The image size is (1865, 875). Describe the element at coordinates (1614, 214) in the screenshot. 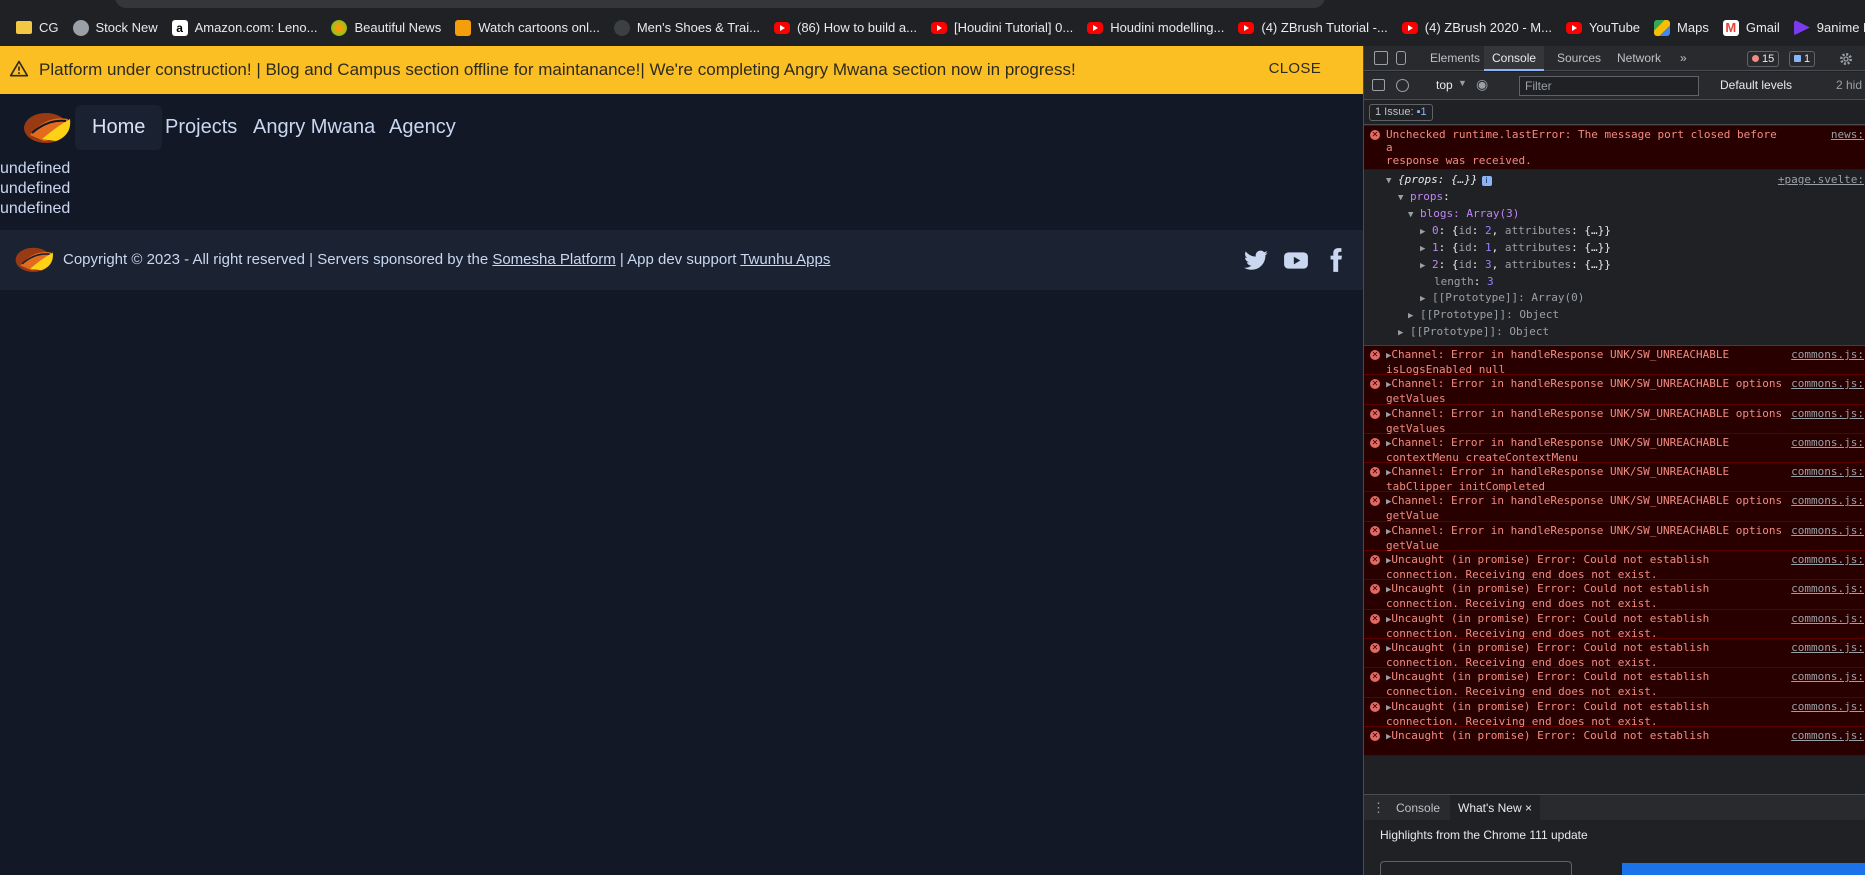

I see `blogs-row: ▼ blogs: Array(3)` at that location.